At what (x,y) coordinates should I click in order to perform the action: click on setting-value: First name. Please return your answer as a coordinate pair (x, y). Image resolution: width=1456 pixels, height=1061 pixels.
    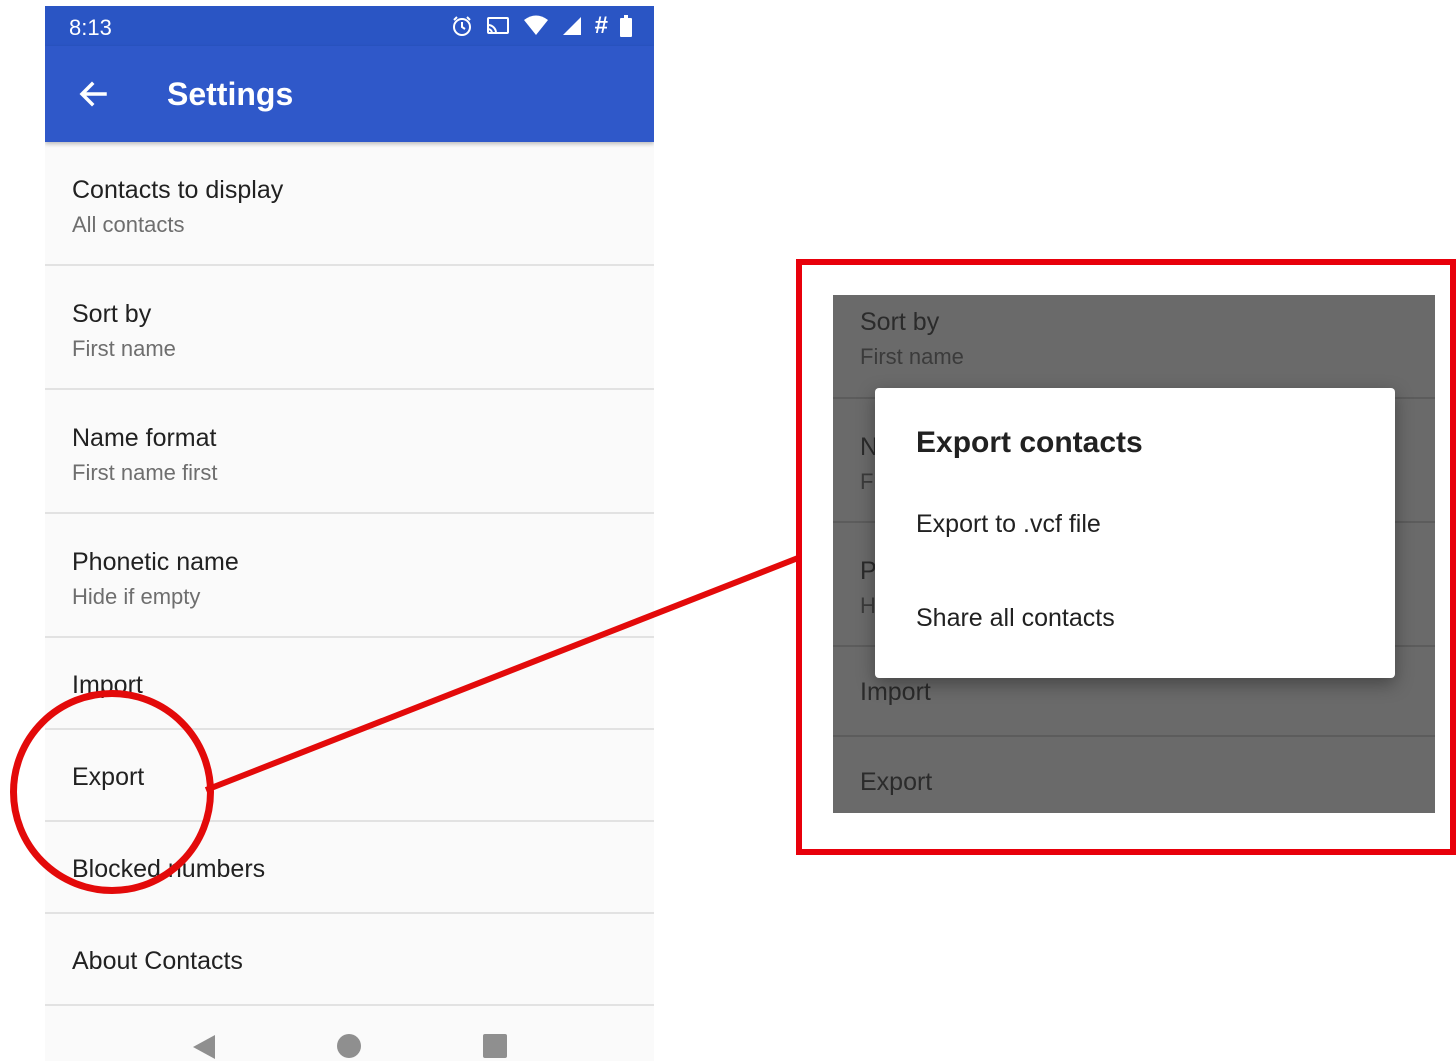
    Looking at the image, I should click on (124, 348).